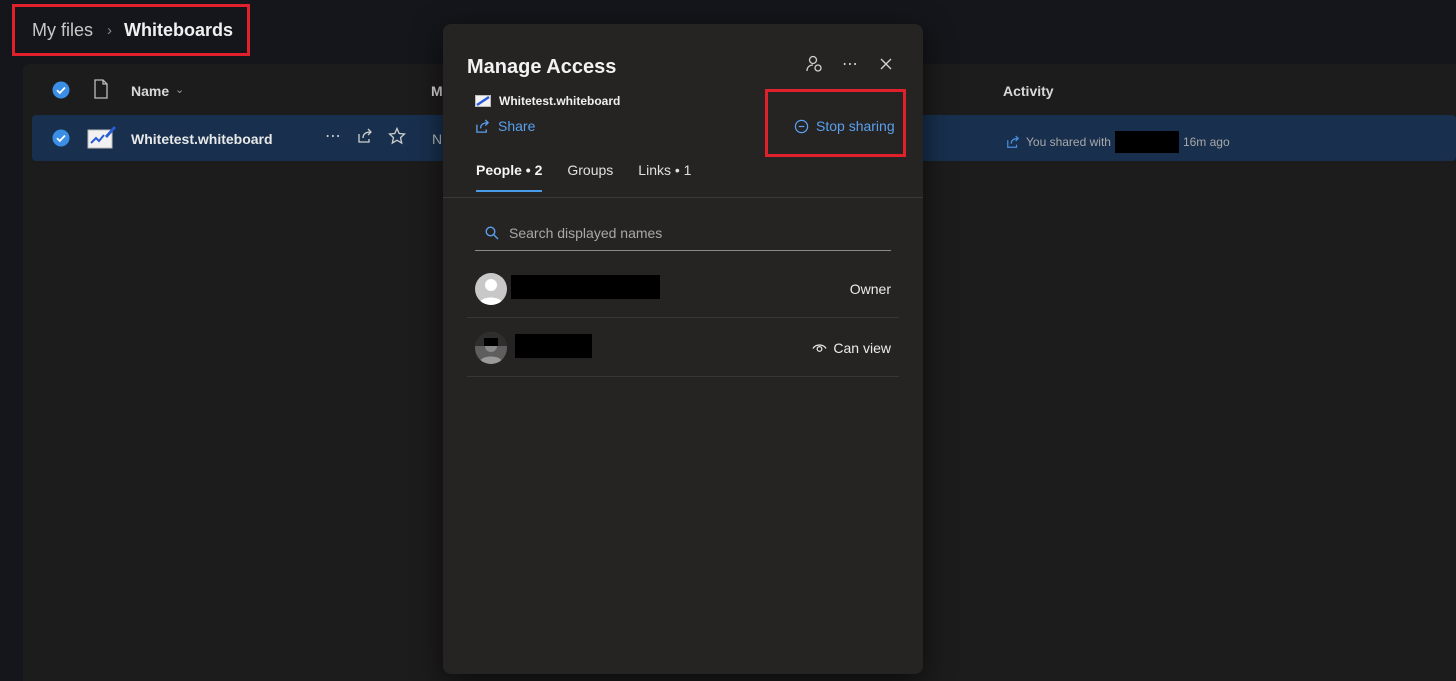  What do you see at coordinates (801, 126) in the screenshot?
I see `minus-circle-icon` at bounding box center [801, 126].